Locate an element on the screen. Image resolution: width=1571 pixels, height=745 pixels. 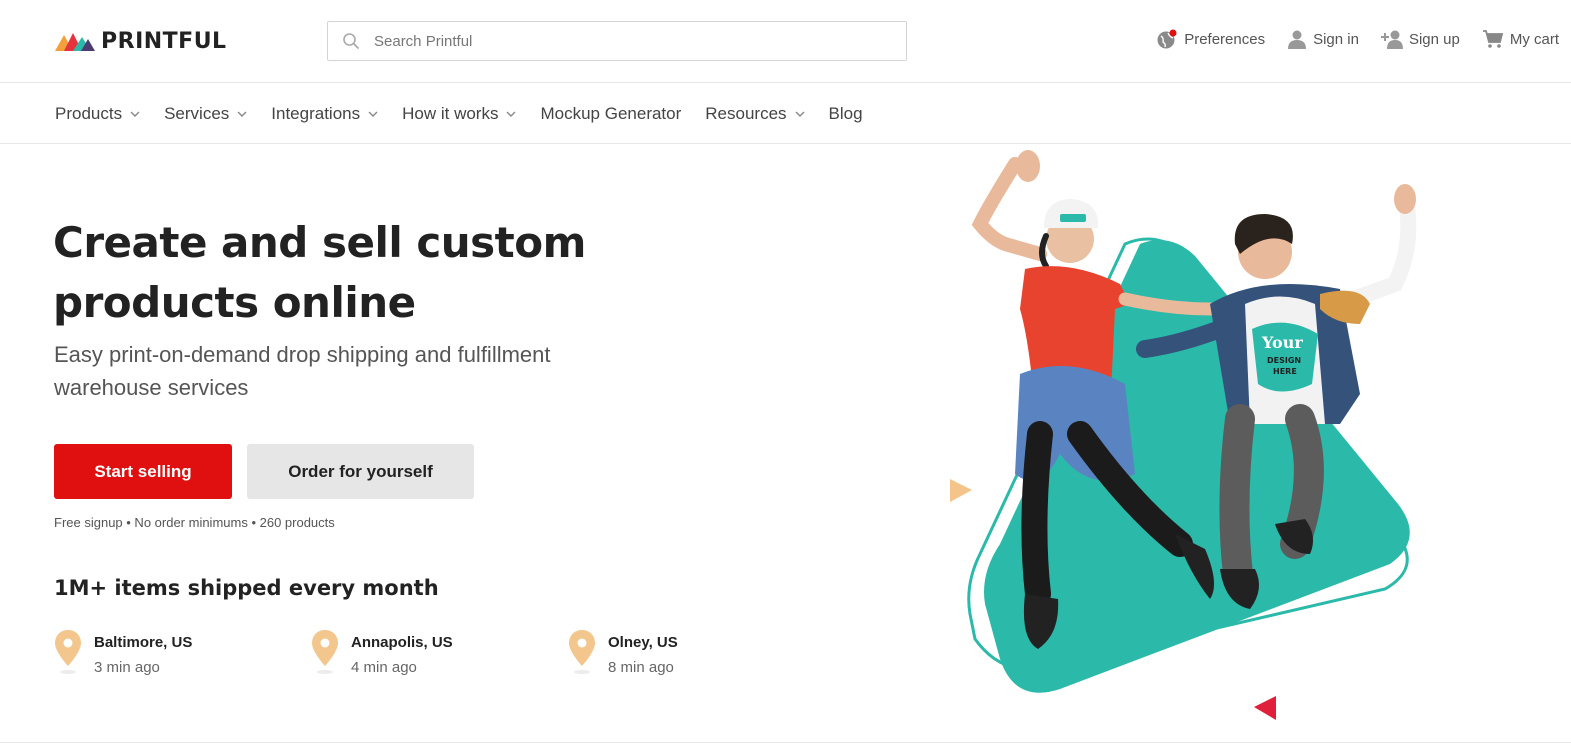
accent-triangle-red is located at coordinates (1265, 708).